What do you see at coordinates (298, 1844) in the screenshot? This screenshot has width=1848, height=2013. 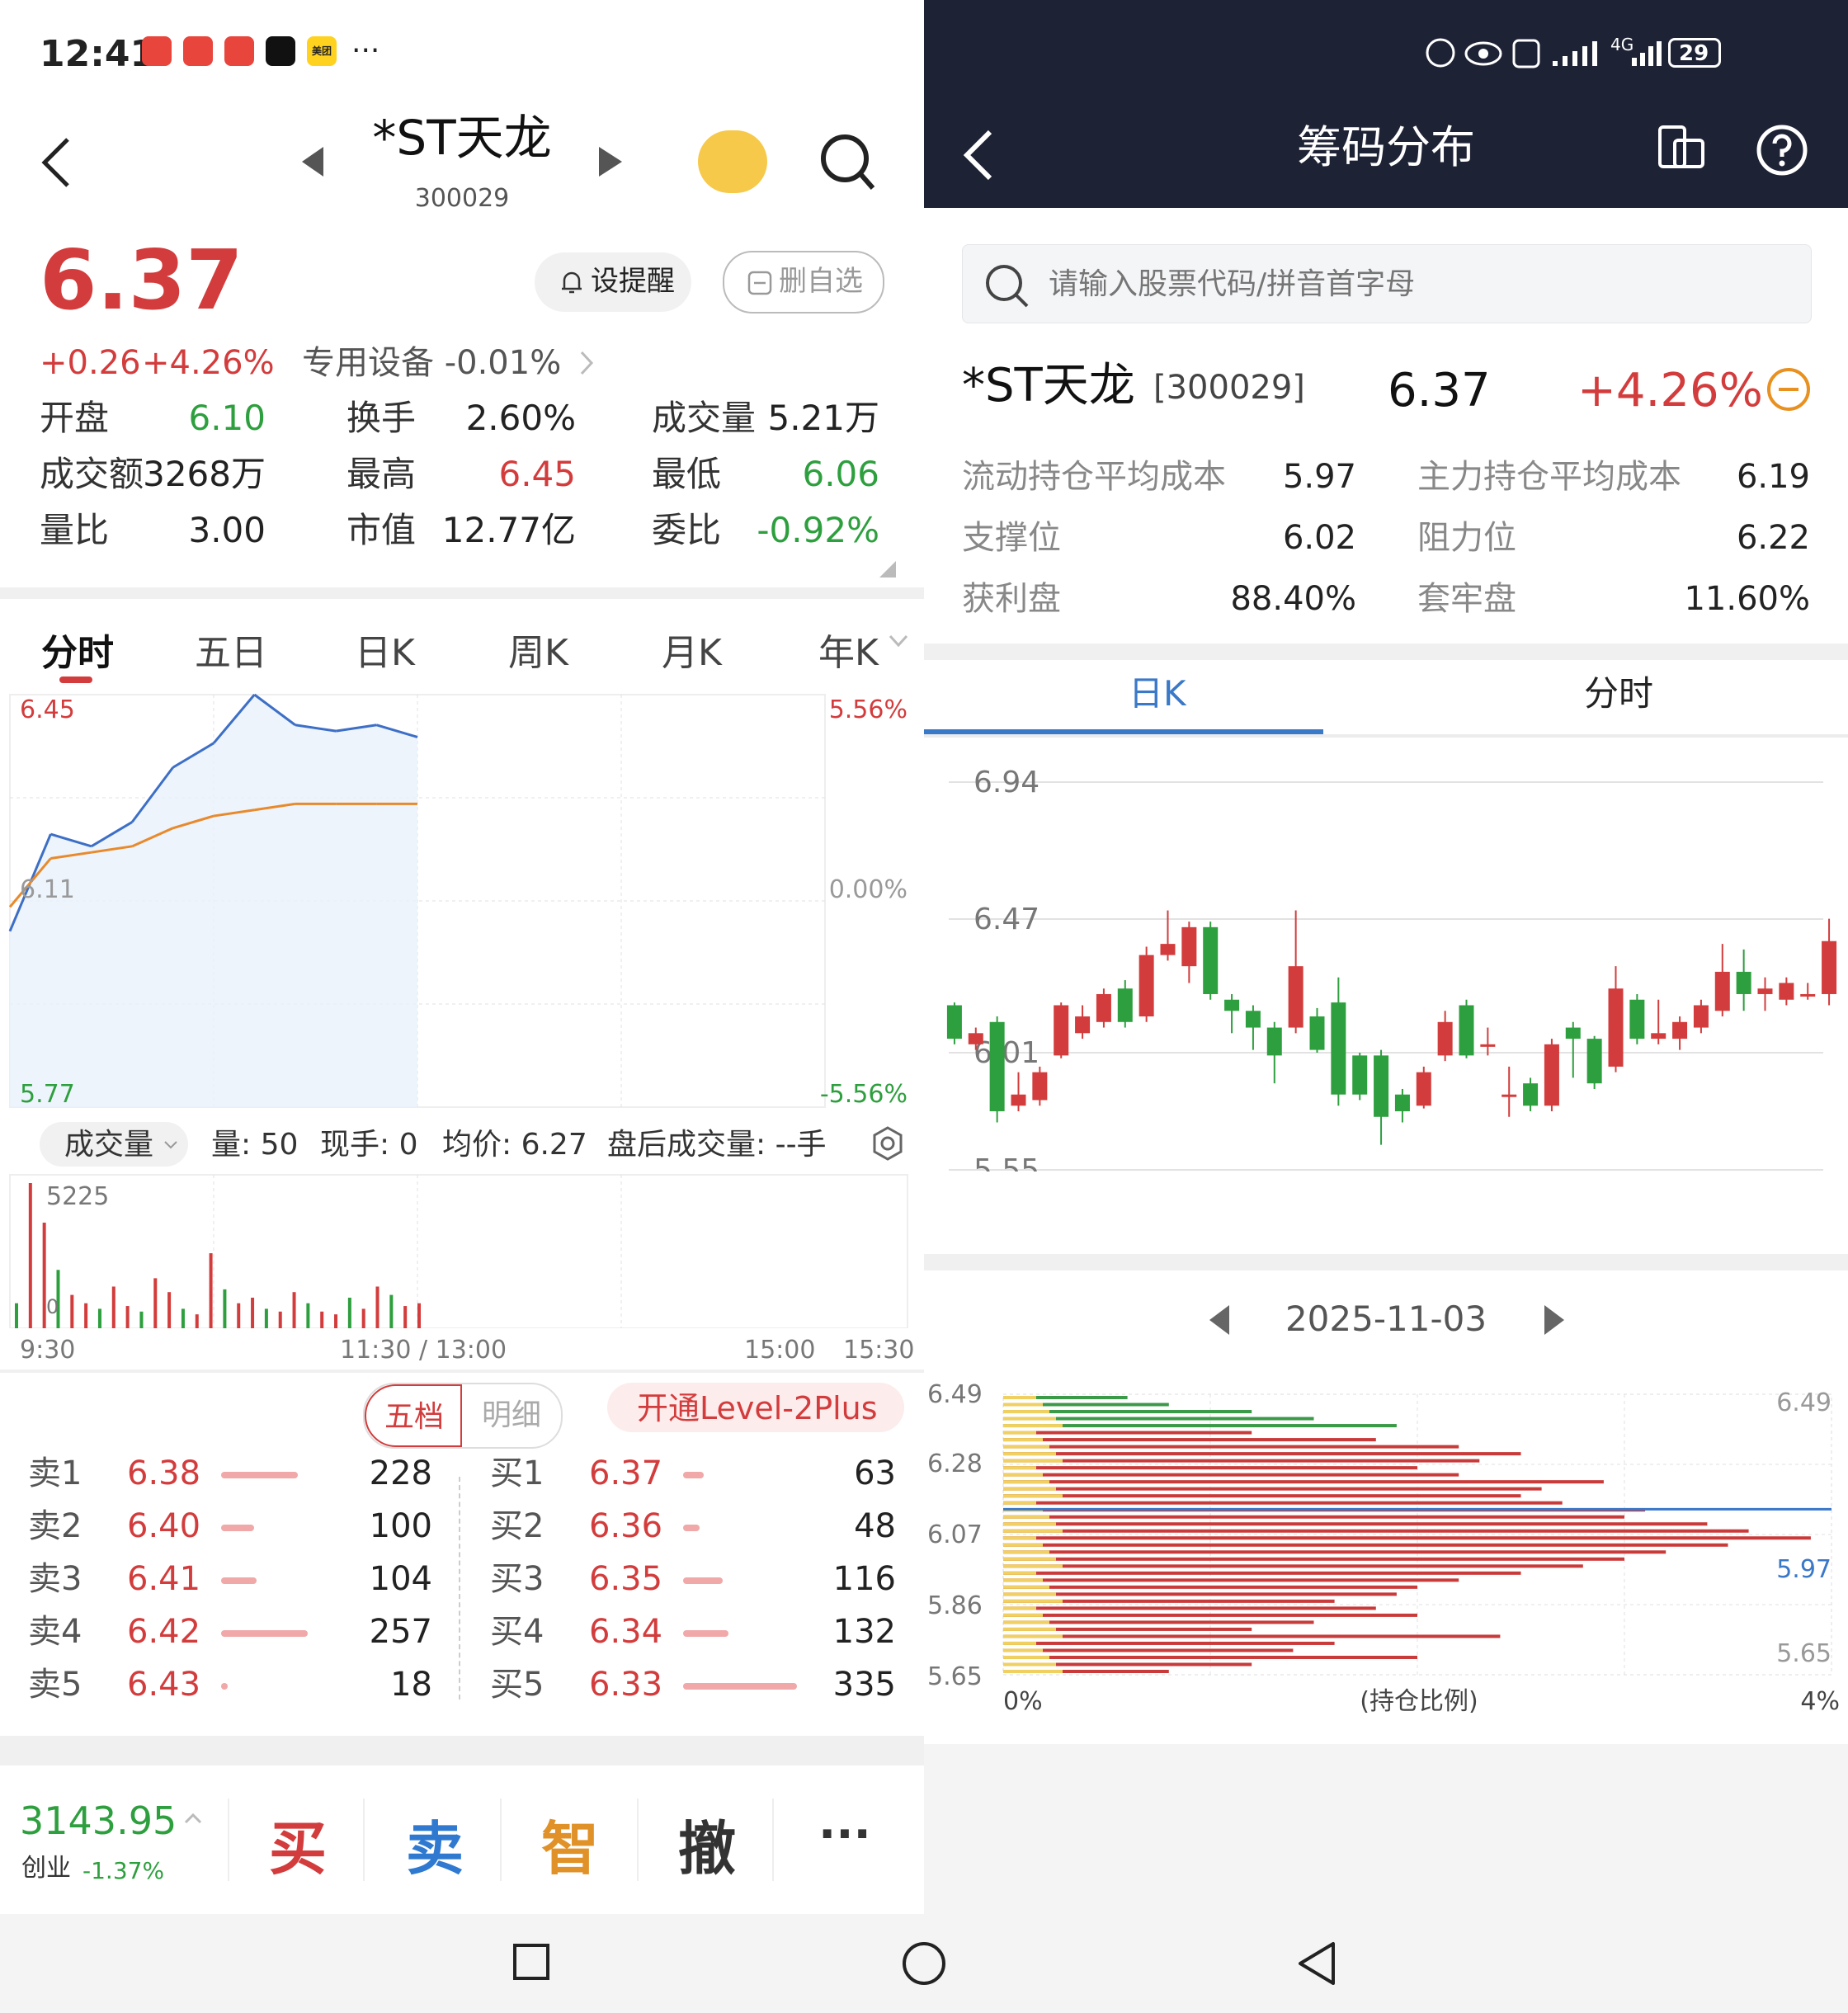 I see `buy-button: 买` at bounding box center [298, 1844].